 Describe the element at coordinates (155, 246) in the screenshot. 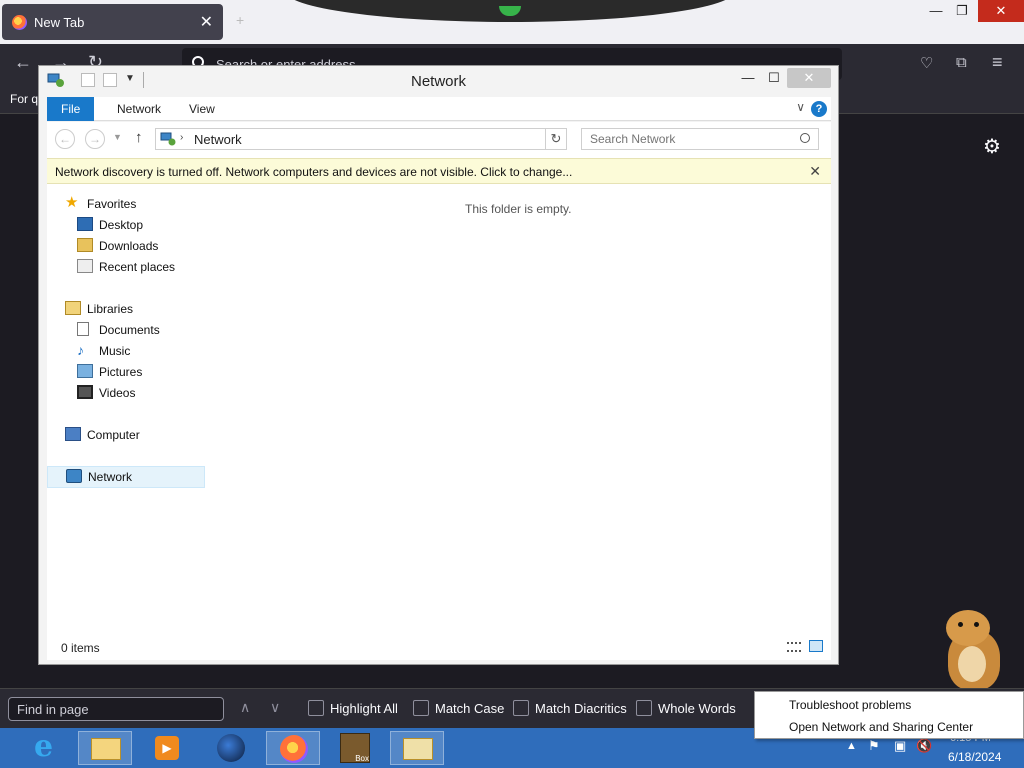

I see `nav-item-downloads: Downloads` at that location.